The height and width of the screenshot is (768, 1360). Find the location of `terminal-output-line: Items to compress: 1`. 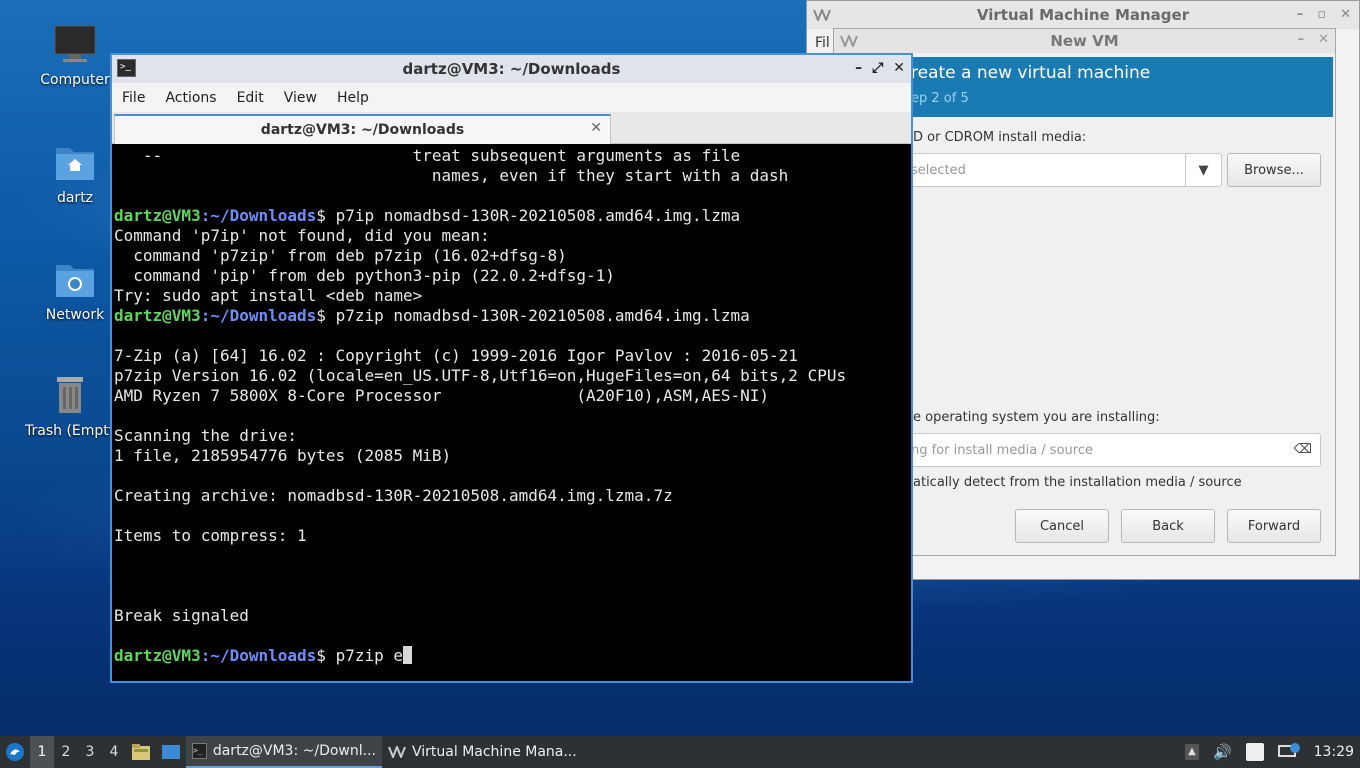

terminal-output-line: Items to compress: 1 is located at coordinates (210, 535).